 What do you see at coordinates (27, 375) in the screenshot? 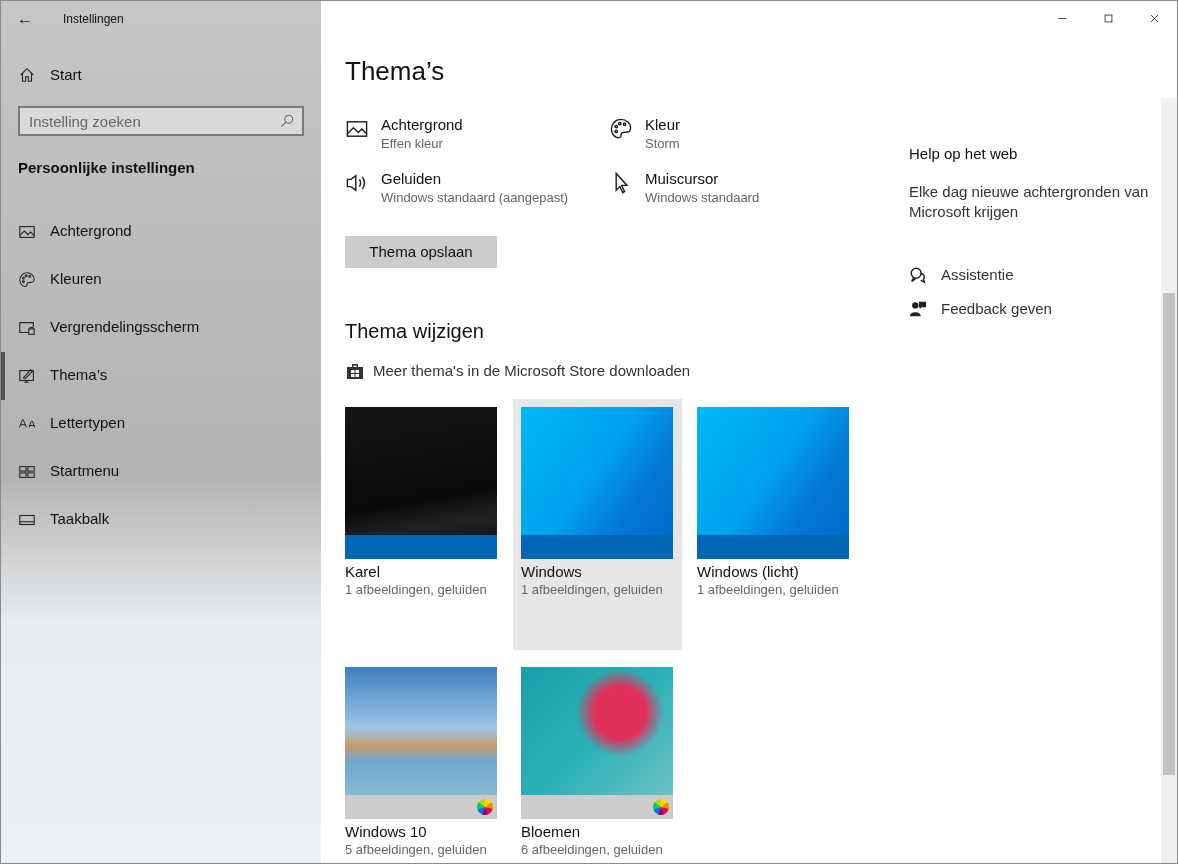
I see `theme-icon` at bounding box center [27, 375].